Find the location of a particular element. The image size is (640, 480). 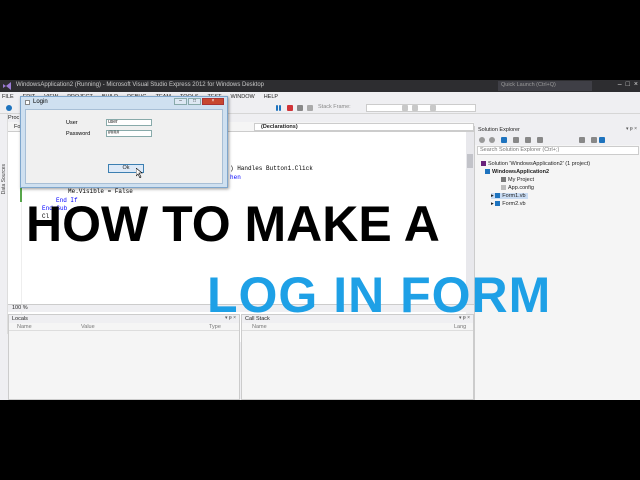

menu-file: FILE is located at coordinates (8, 97).